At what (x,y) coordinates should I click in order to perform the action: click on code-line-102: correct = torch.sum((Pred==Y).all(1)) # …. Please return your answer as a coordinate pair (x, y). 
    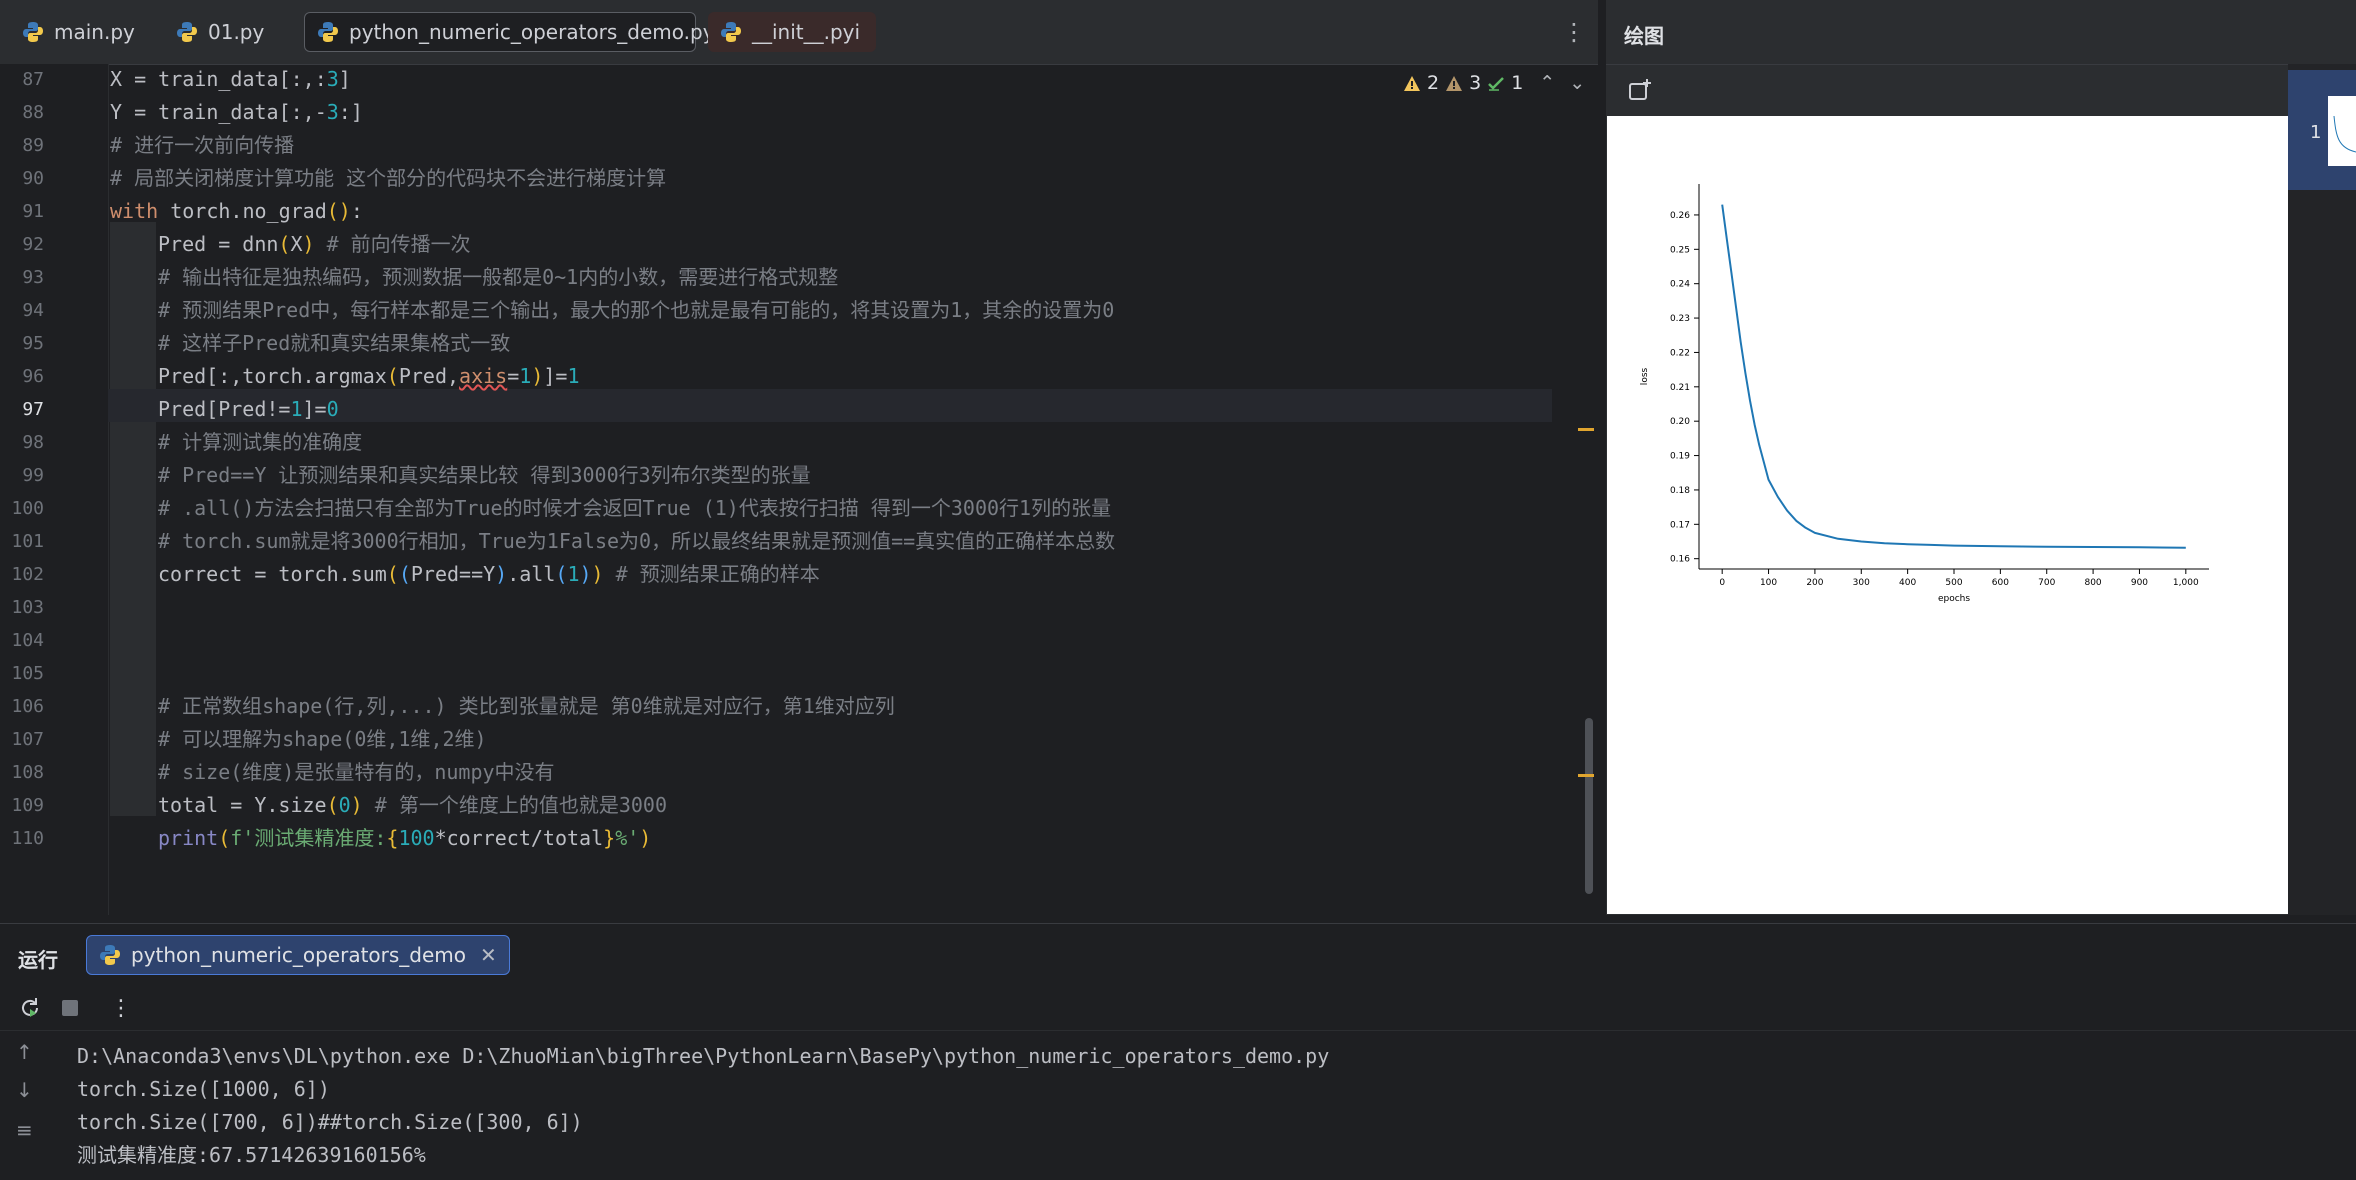
    Looking at the image, I should click on (489, 574).